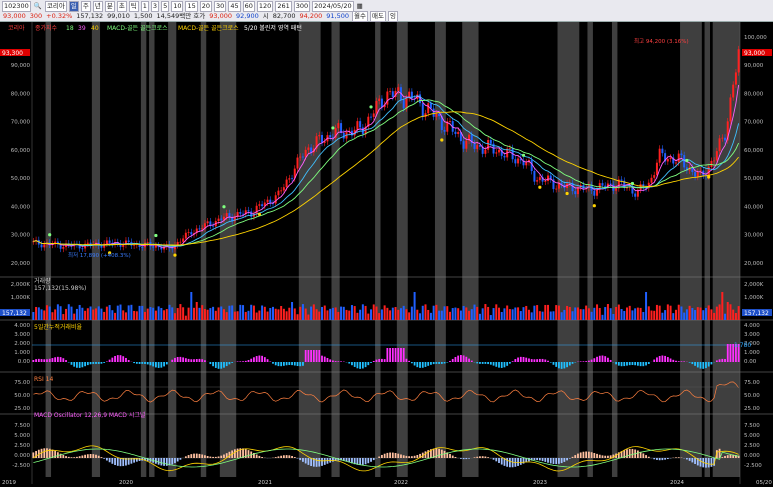 The width and height of the screenshot is (773, 487). I want to click on stock-code-input: 102300, so click(16, 6).